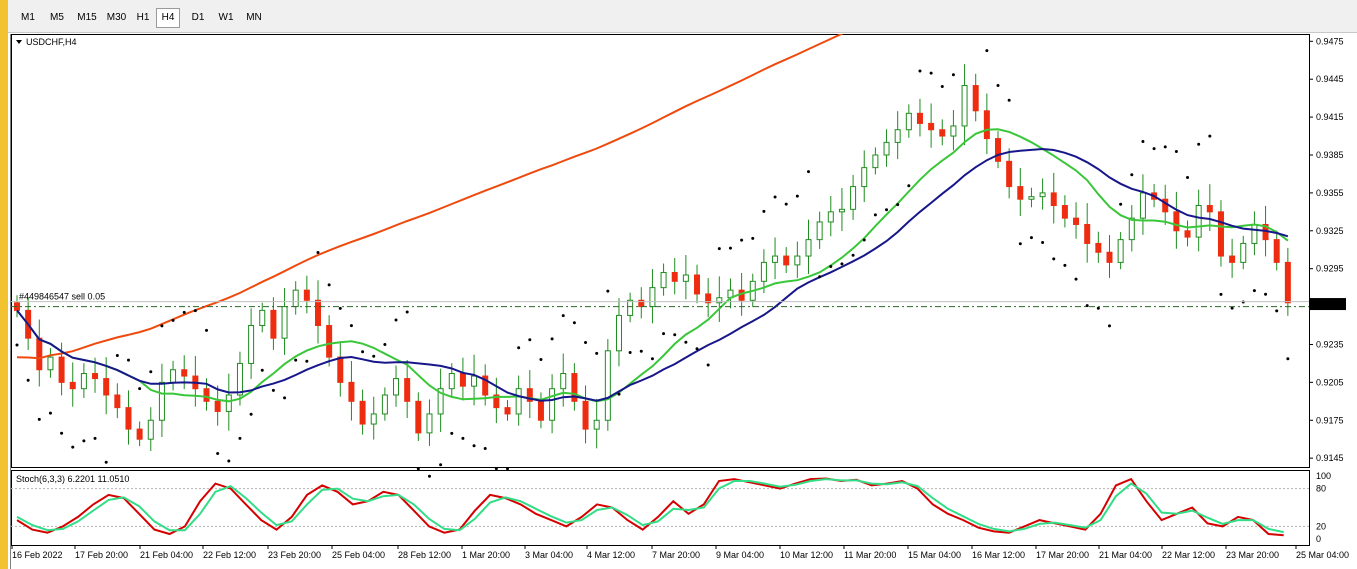 This screenshot has width=1357, height=569. I want to click on timeframe-button-w1: W1, so click(226, 18).